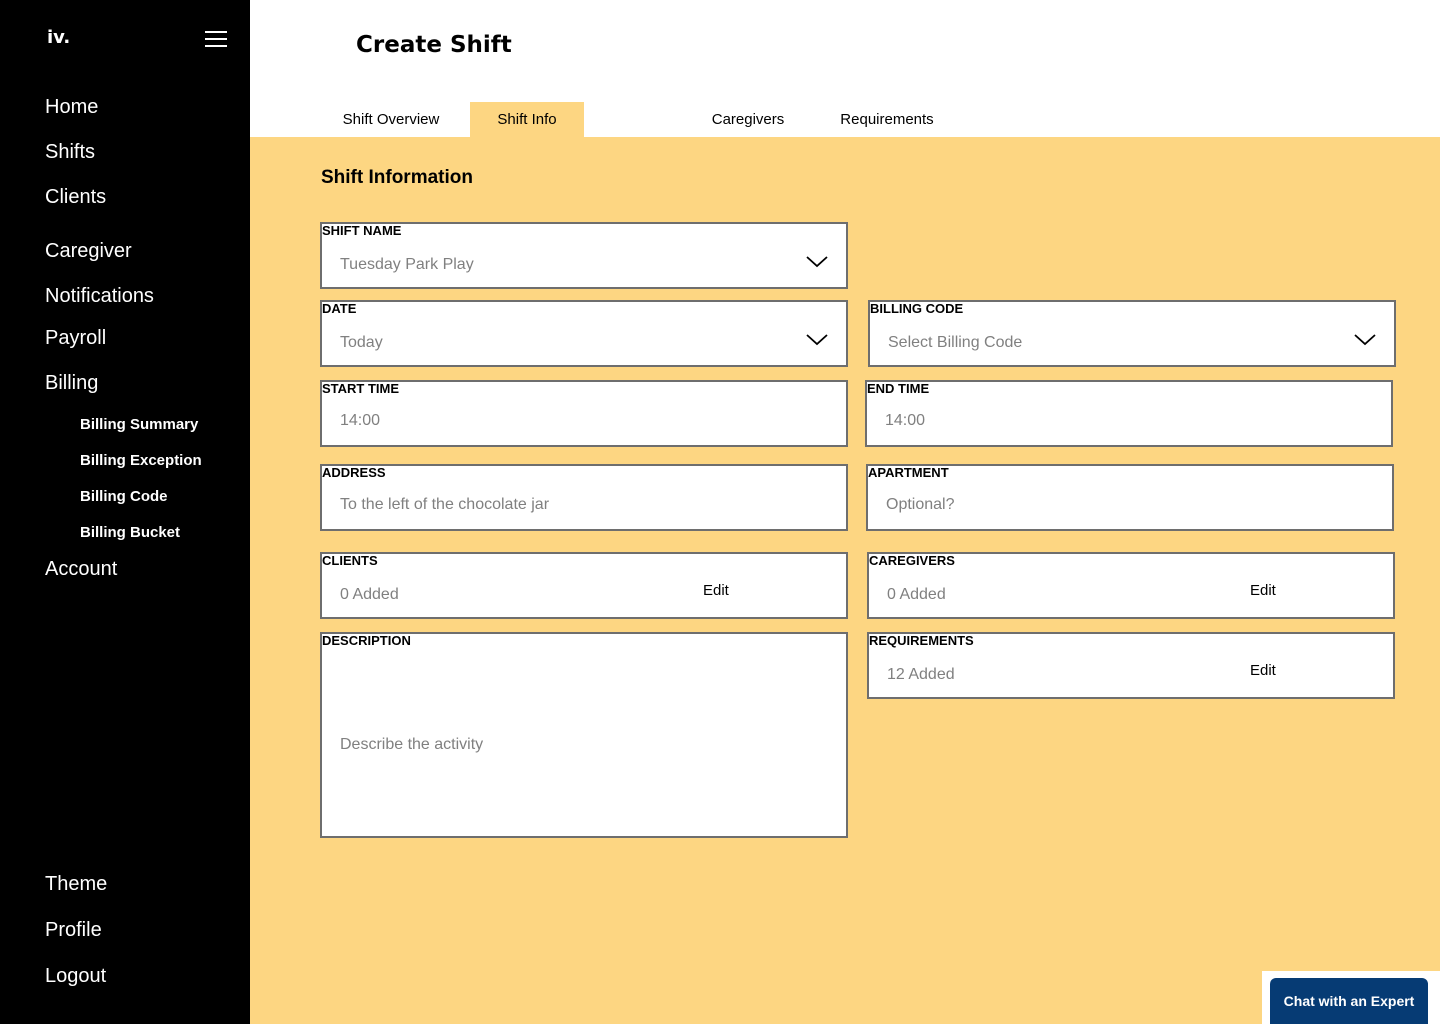  I want to click on sidebar-item-caregiver: Caregiver, so click(88, 251).